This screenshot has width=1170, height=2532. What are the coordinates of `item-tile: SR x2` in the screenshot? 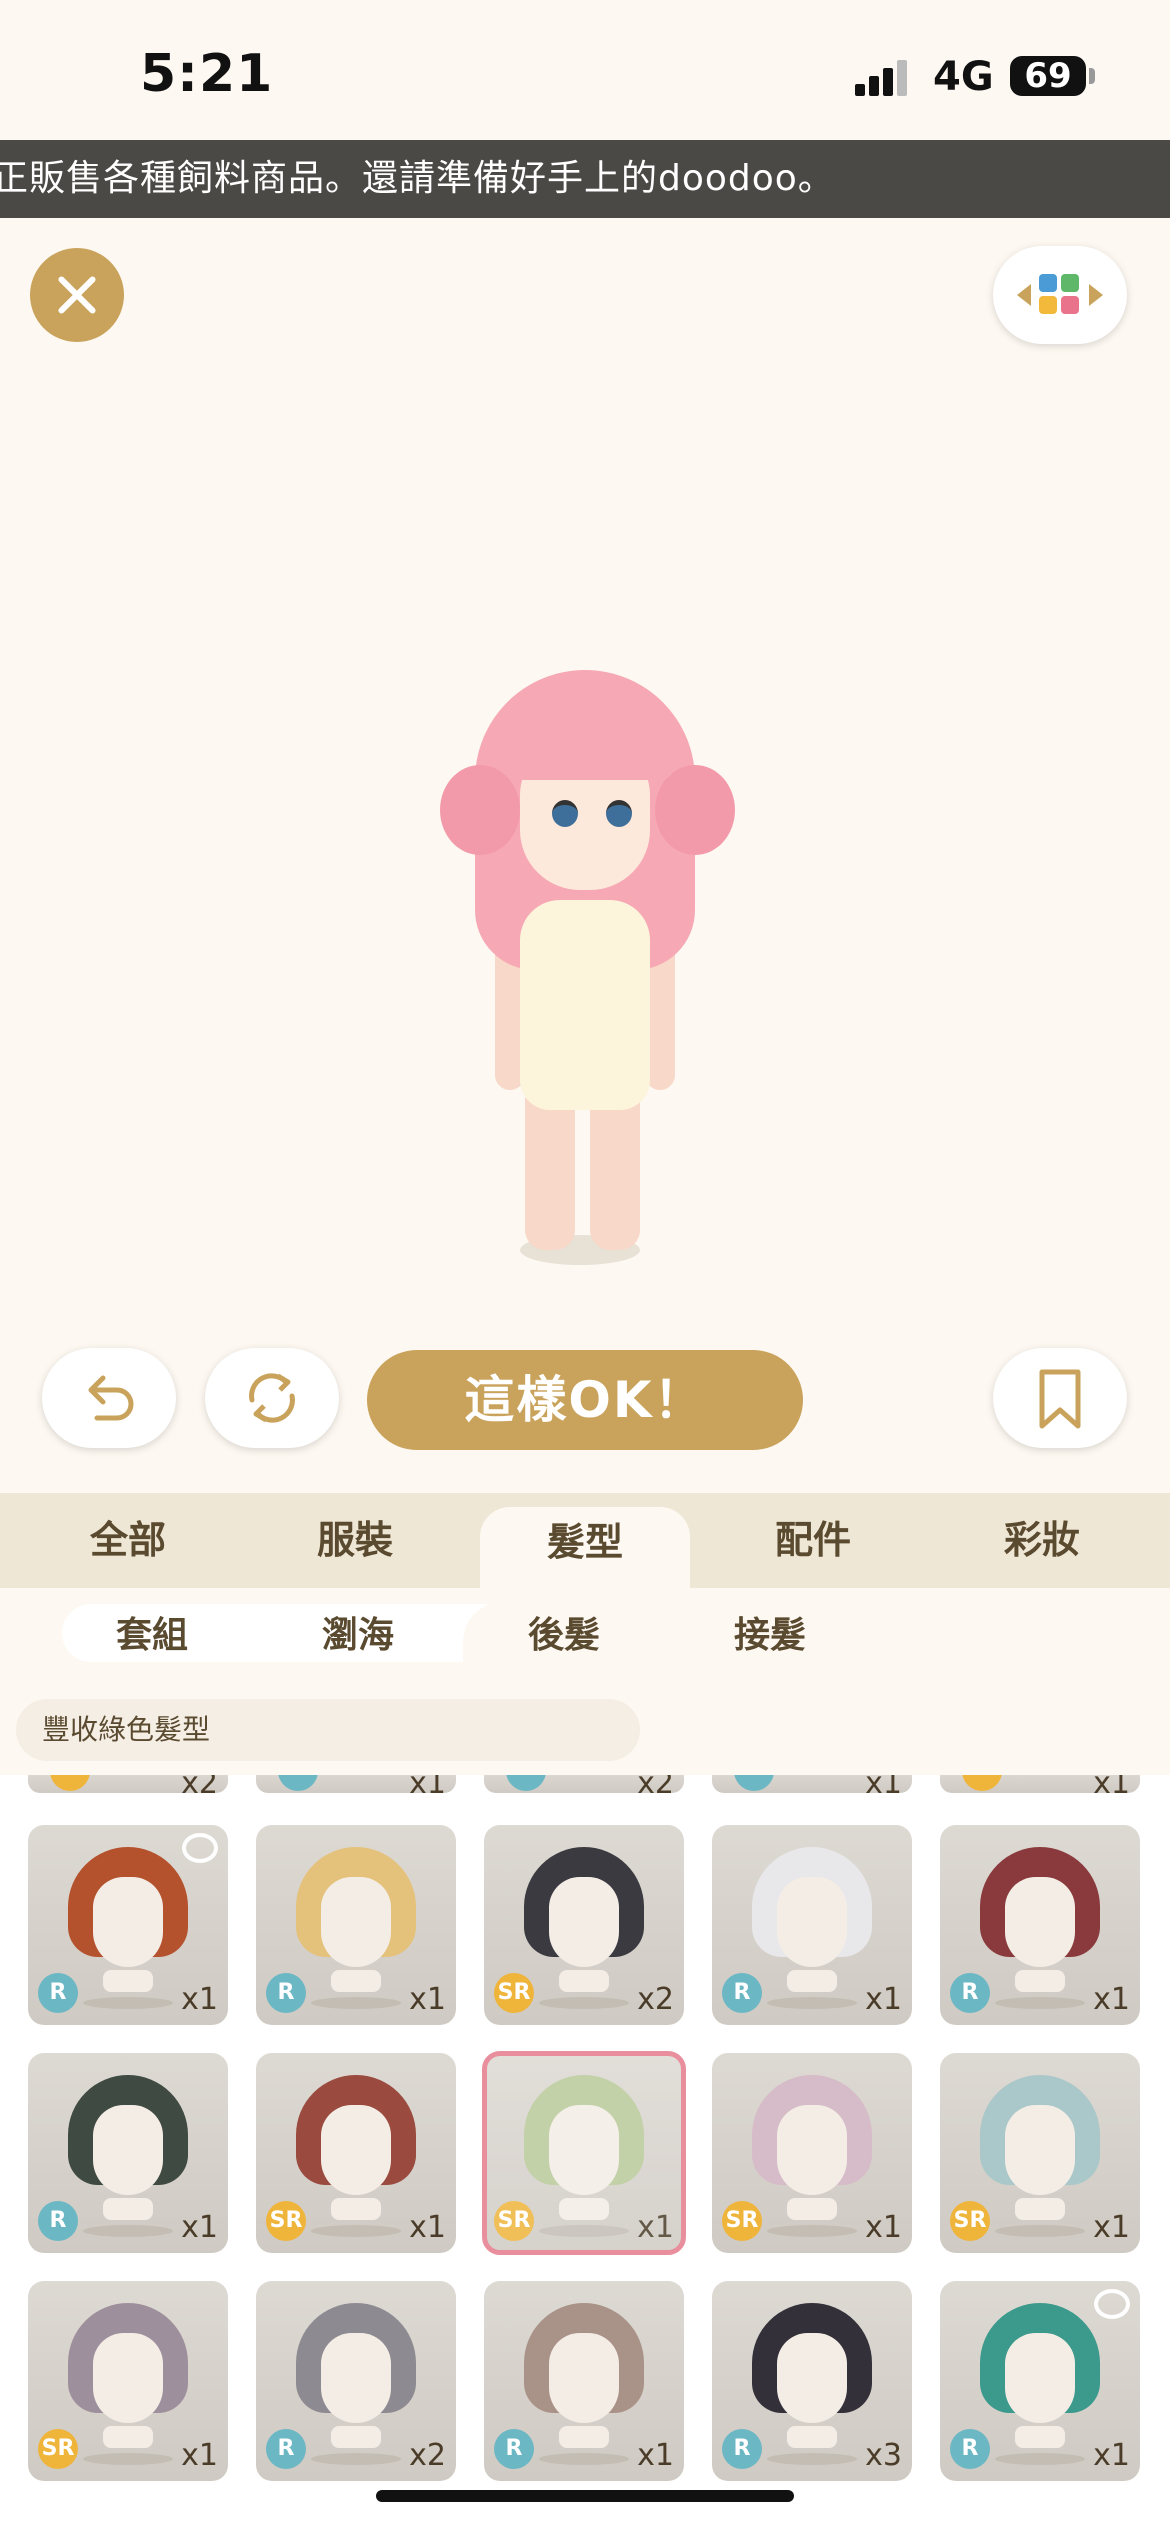 It's located at (584, 1925).